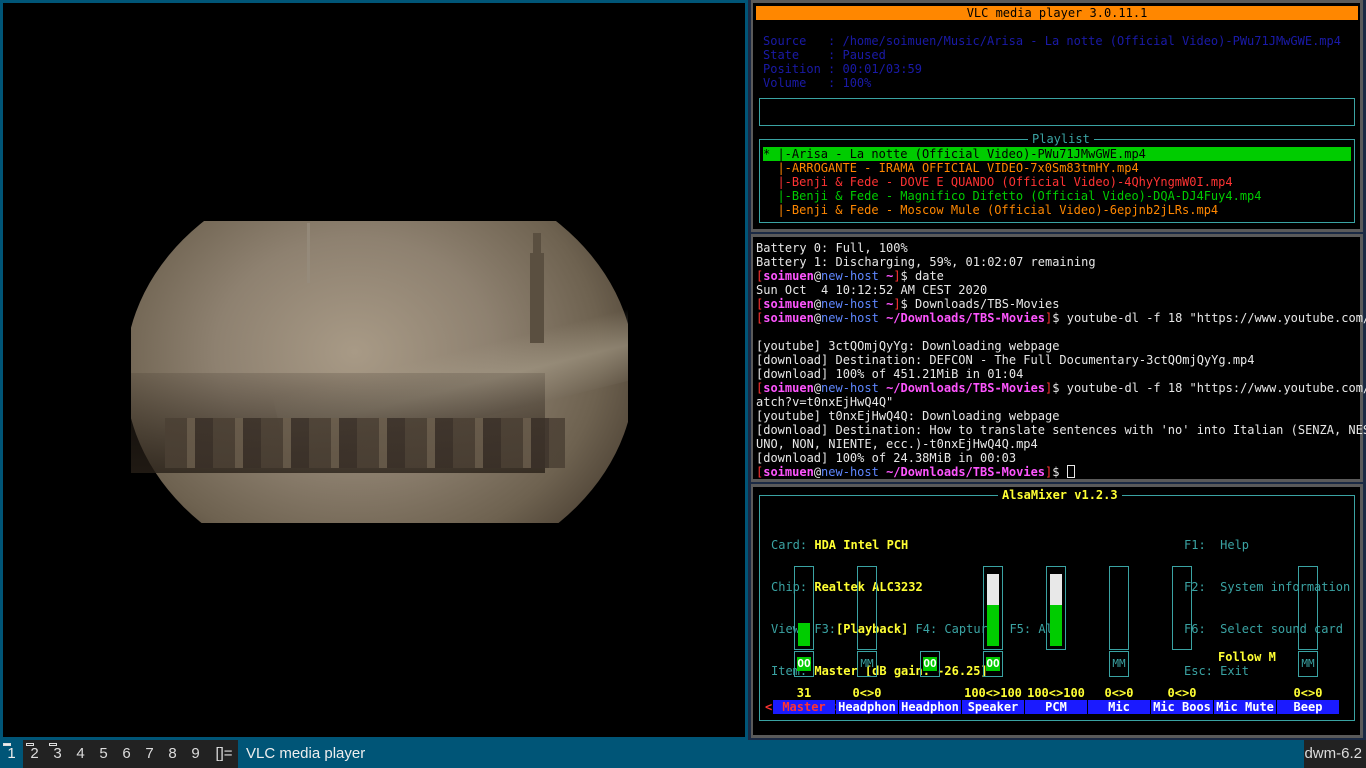 This screenshot has width=1366, height=768. I want to click on help-f6: F6: Select sound card, so click(1263, 629).